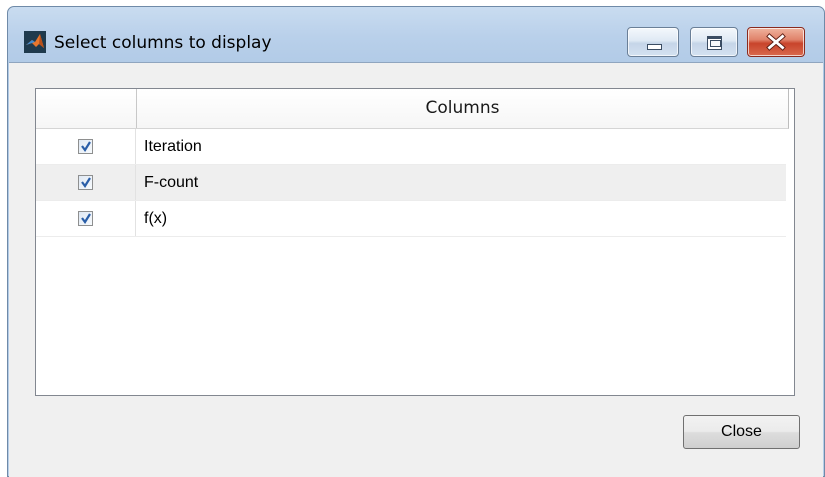 The image size is (825, 477). Describe the element at coordinates (156, 218) in the screenshot. I see `column-name: f(x)` at that location.